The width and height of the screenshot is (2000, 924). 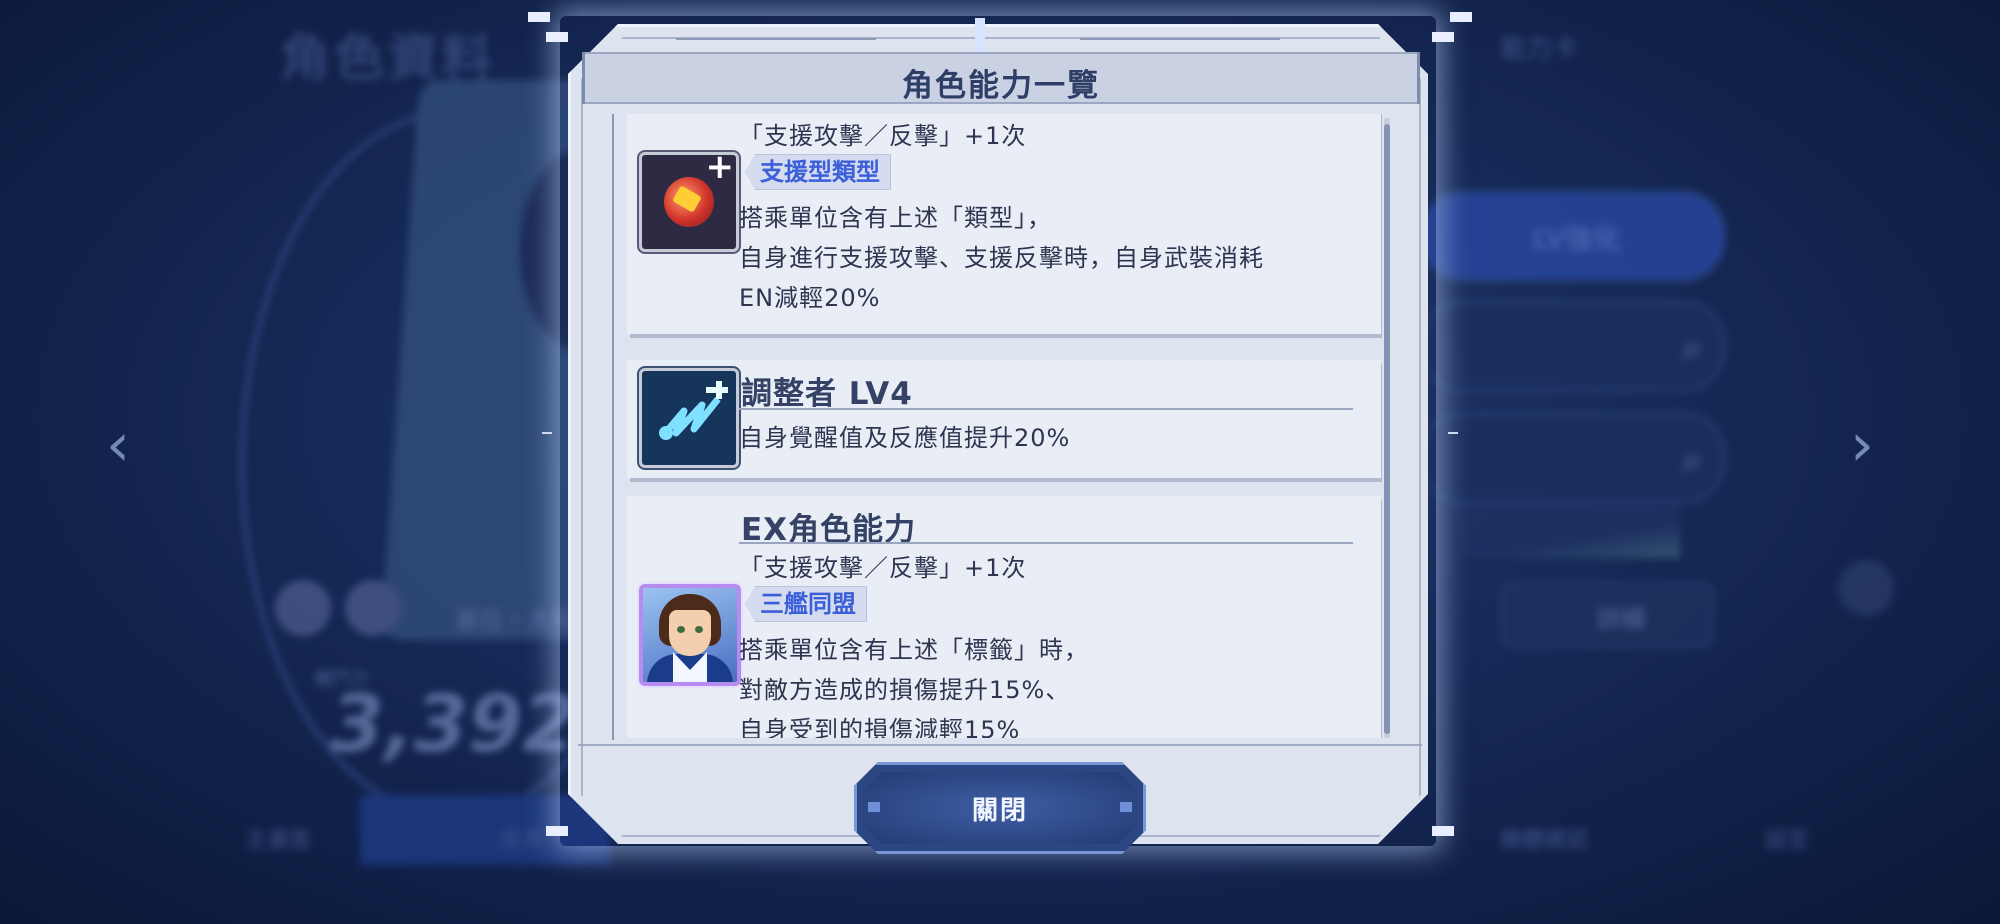 I want to click on bg-lv-button-label: LV強化, so click(x=1577, y=238).